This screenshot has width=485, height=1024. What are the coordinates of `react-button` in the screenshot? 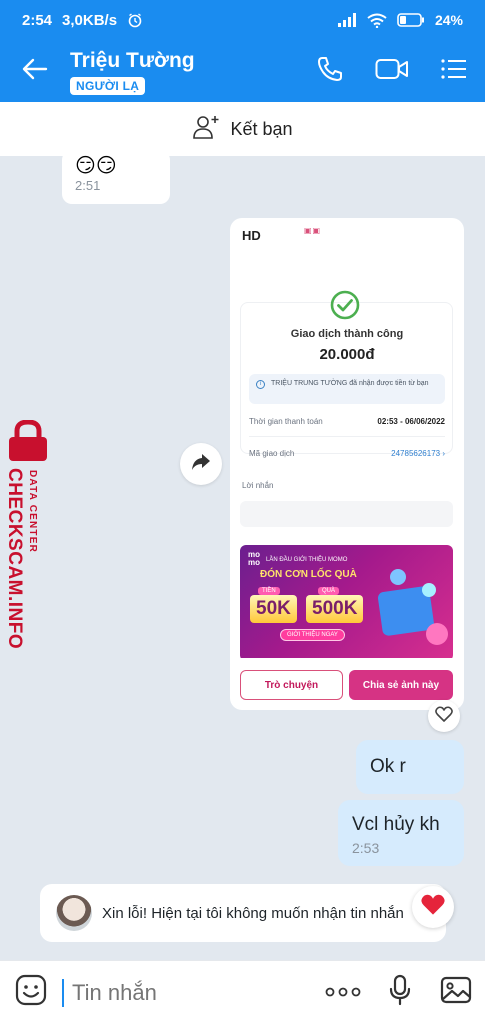 It's located at (444, 716).